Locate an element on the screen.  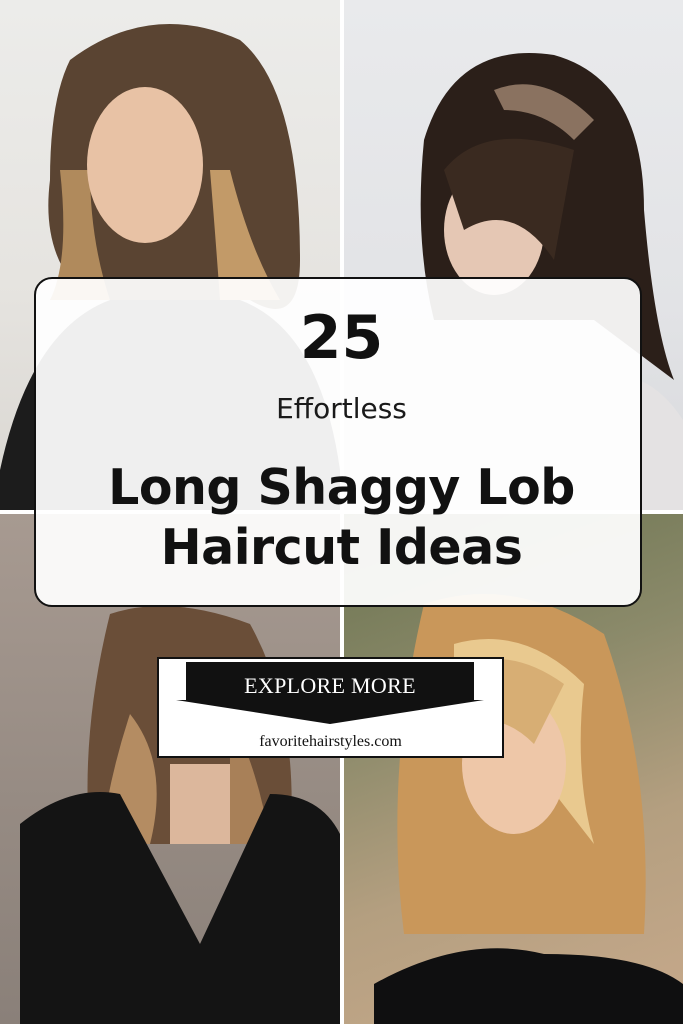
subtitle: Effortless is located at coordinates (341, 408).